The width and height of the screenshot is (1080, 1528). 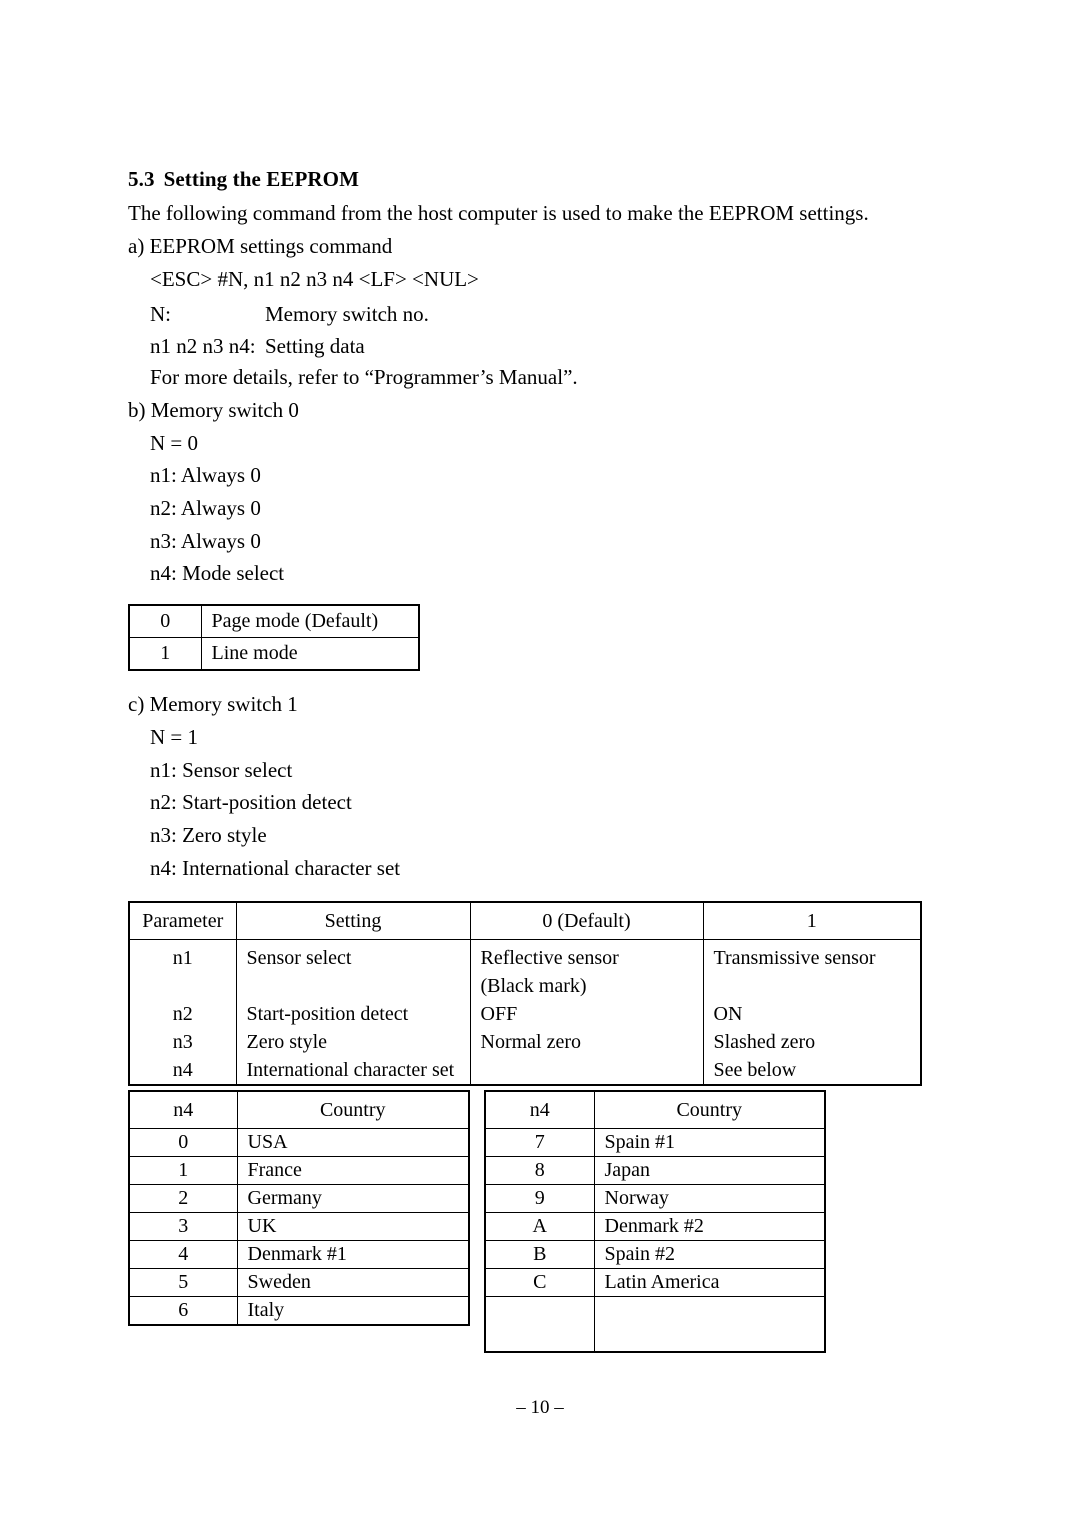 I want to click on table-row: 7 Spain #1, so click(x=655, y=1142).